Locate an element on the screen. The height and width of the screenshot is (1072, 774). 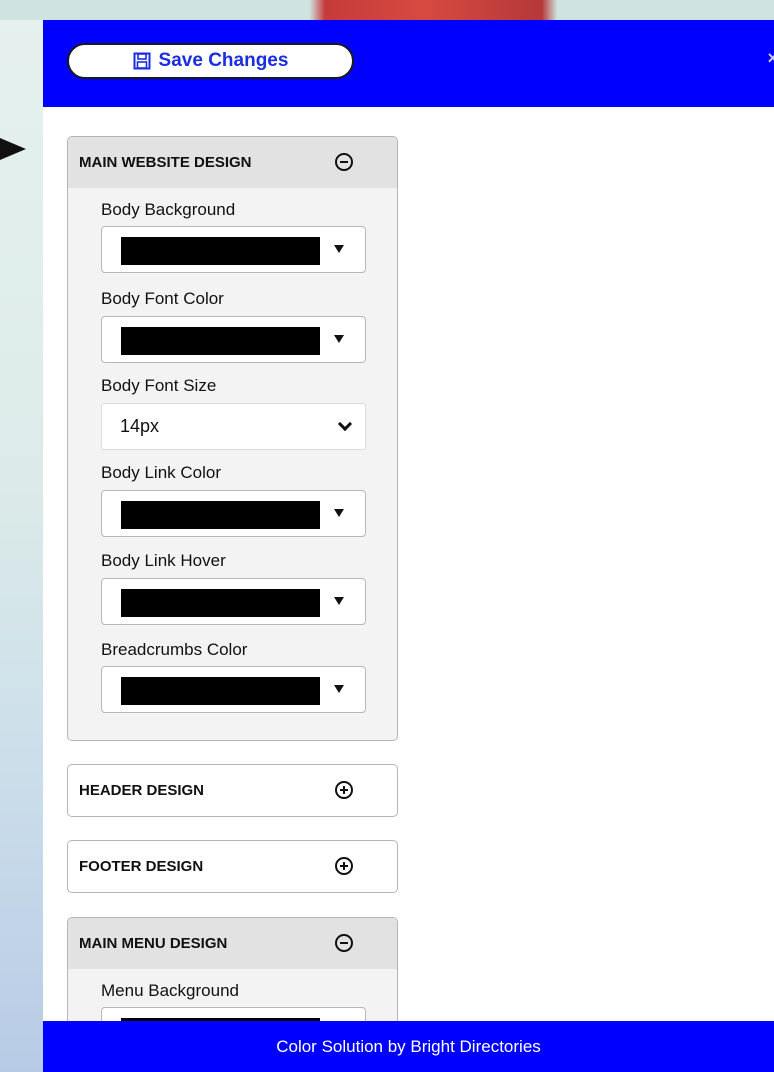
section-header: MAIN MENU DESIGN is located at coordinates (232, 943).